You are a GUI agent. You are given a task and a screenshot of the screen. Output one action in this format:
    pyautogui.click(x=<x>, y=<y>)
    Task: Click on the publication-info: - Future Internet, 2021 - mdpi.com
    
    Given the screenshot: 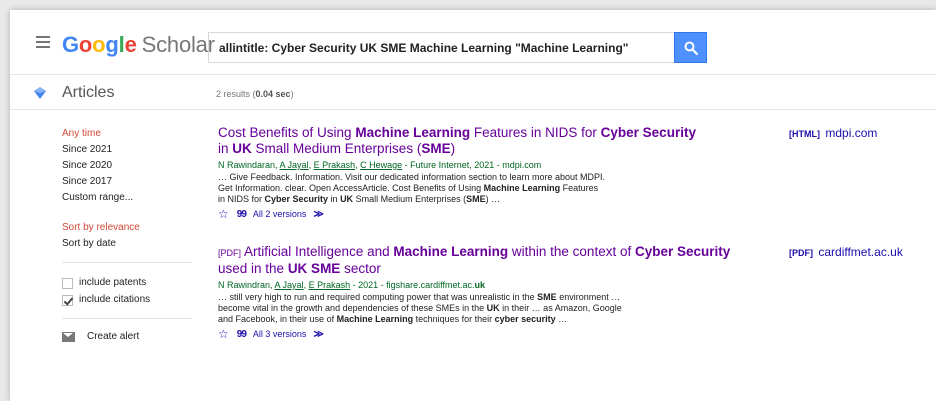 What is the action you would take?
    pyautogui.click(x=472, y=165)
    